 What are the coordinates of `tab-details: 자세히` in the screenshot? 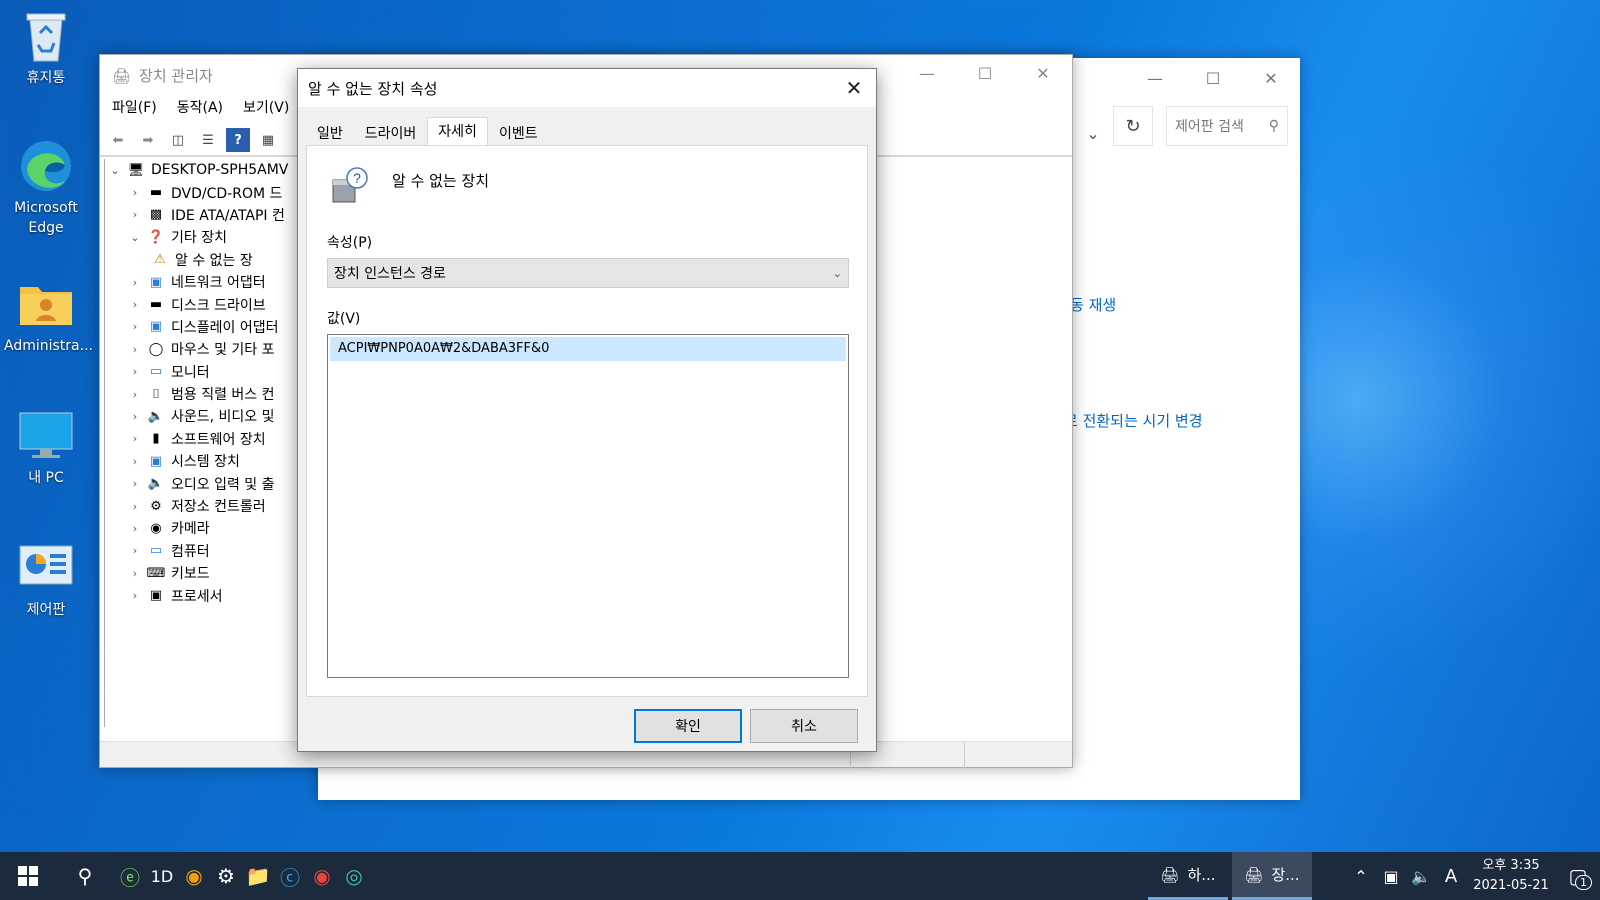 It's located at (457, 131).